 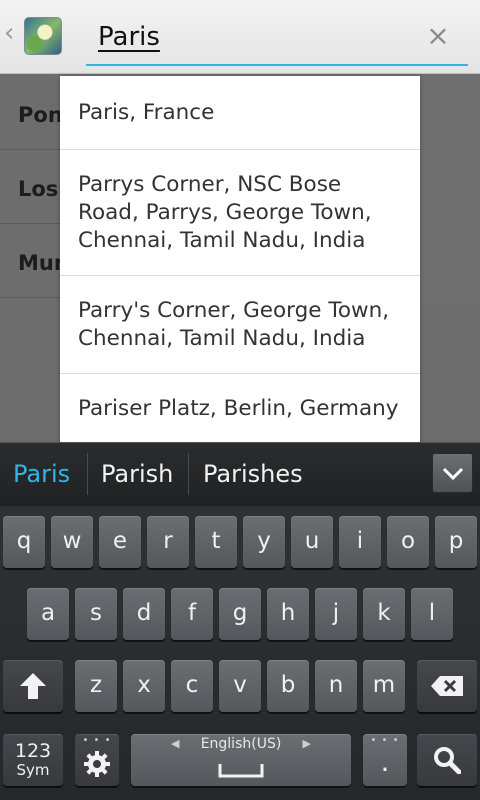 What do you see at coordinates (72, 542) in the screenshot?
I see `key-w: w` at bounding box center [72, 542].